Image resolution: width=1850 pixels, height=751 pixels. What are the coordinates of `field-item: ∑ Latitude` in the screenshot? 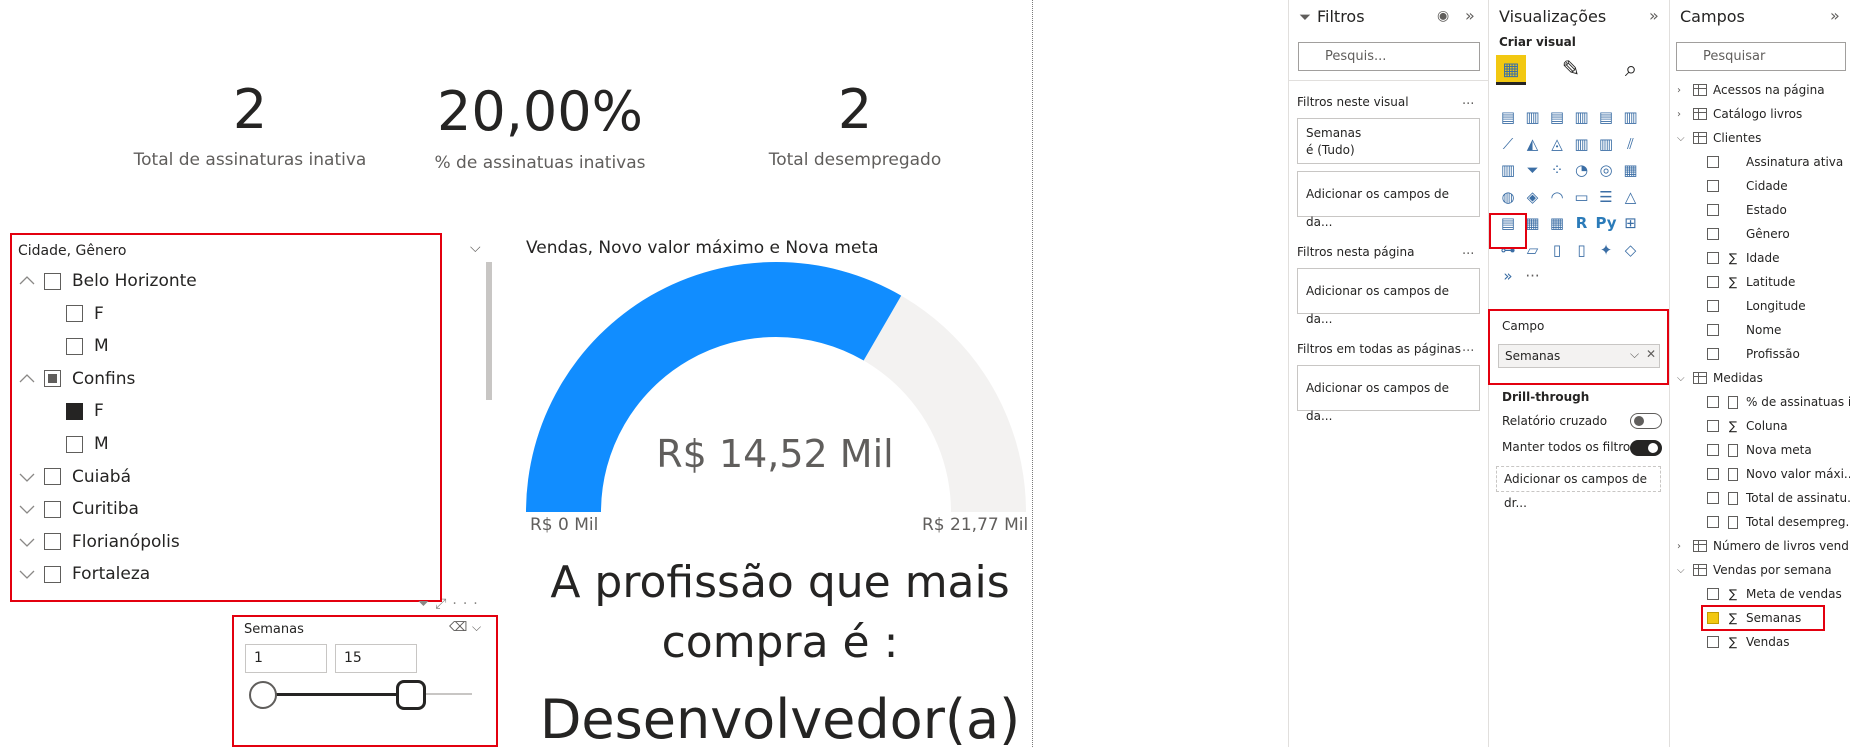 It's located at (1736, 282).